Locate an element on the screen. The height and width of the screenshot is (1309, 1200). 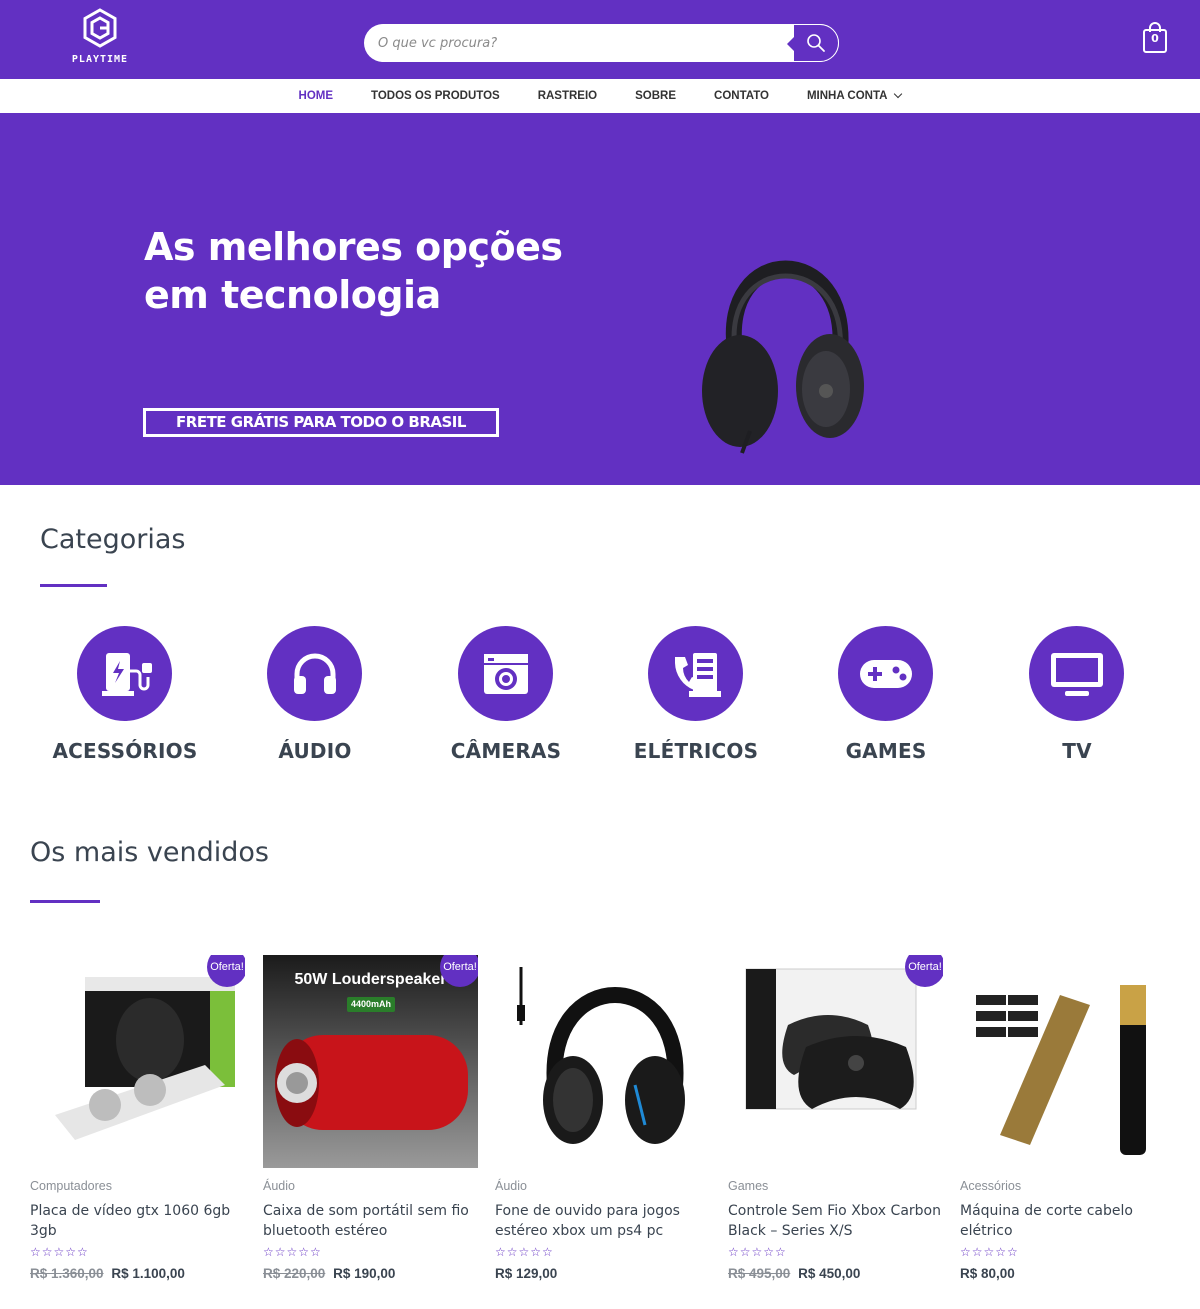
category-accessories: ACESSÓRIOS is located at coordinates (125, 698).